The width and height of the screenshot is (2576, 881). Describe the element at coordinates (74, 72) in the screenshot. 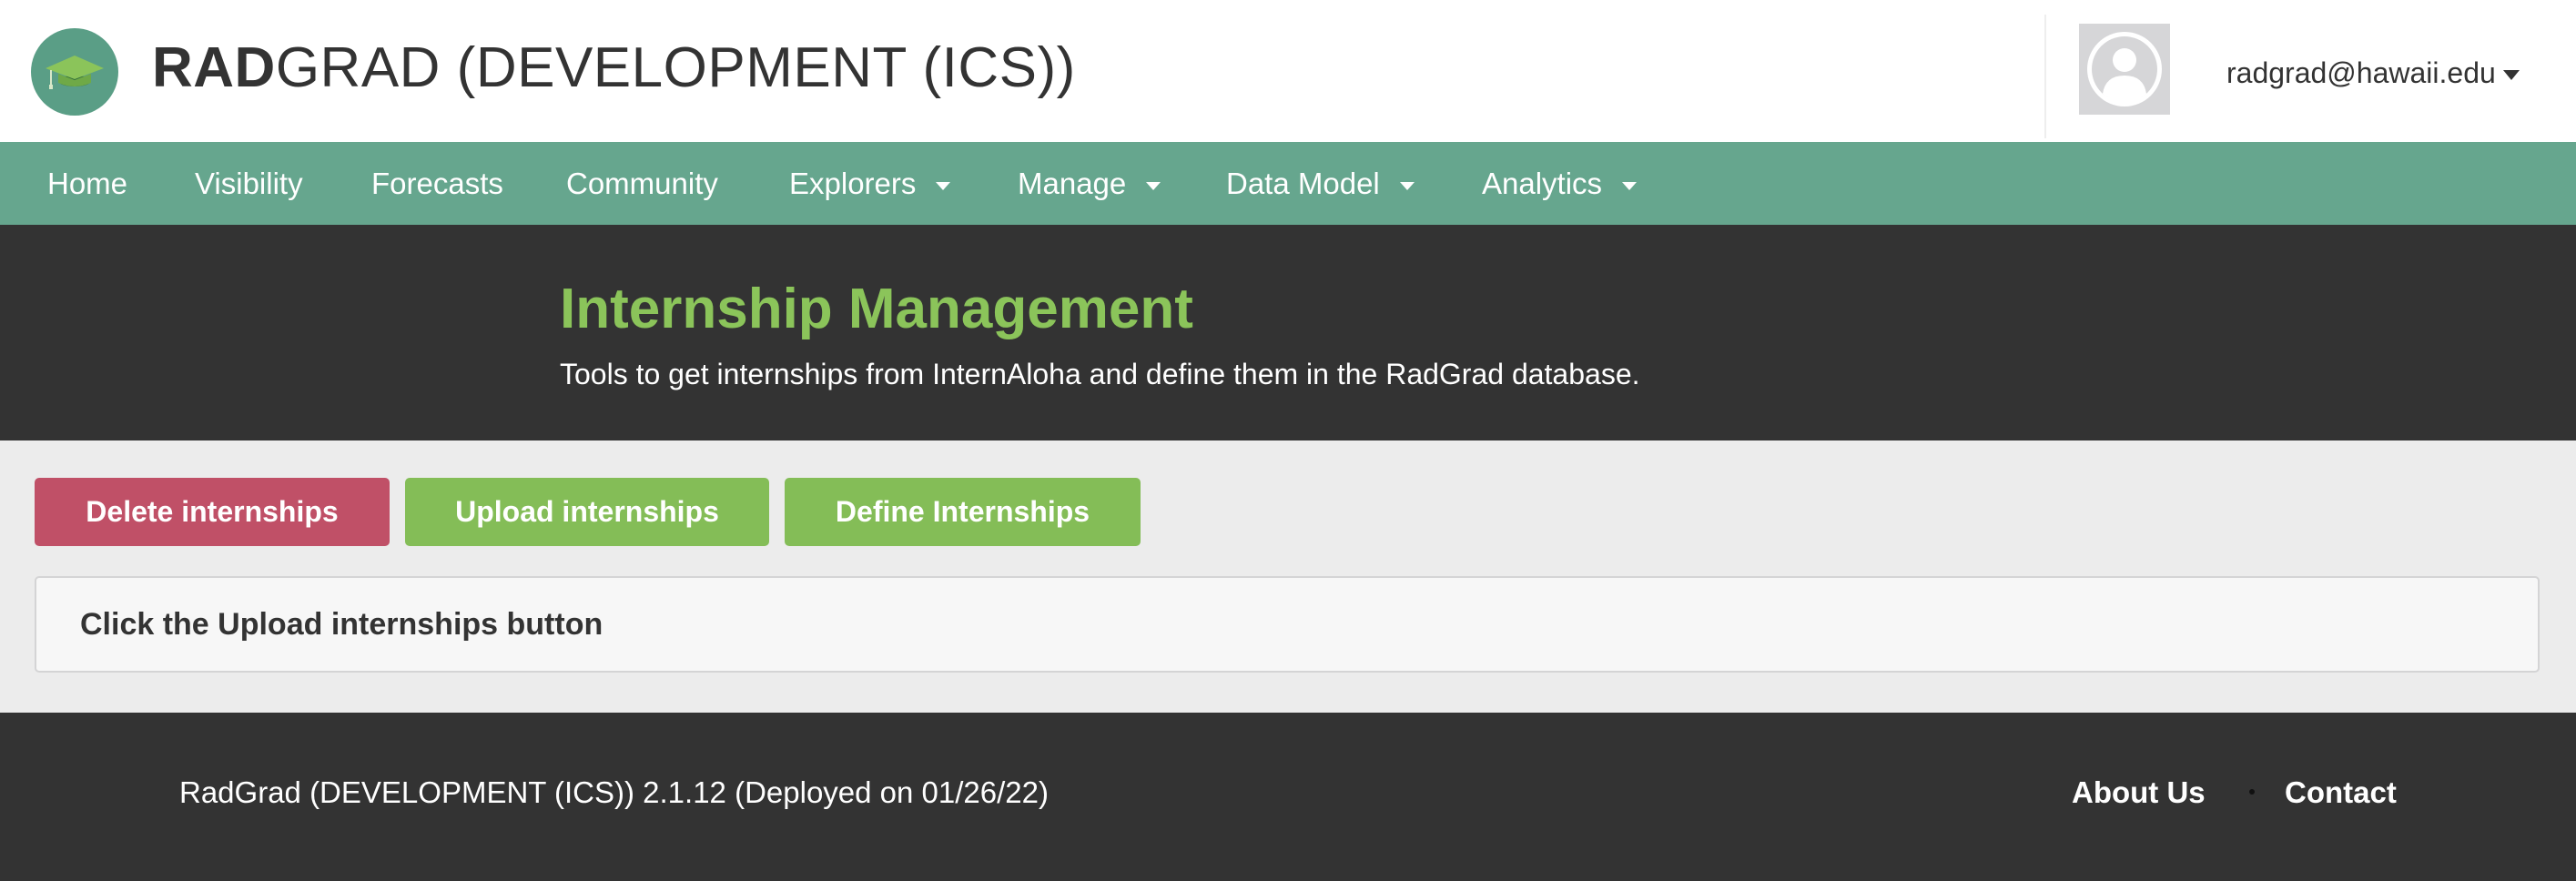

I see `graduation-cap-logo-icon` at that location.